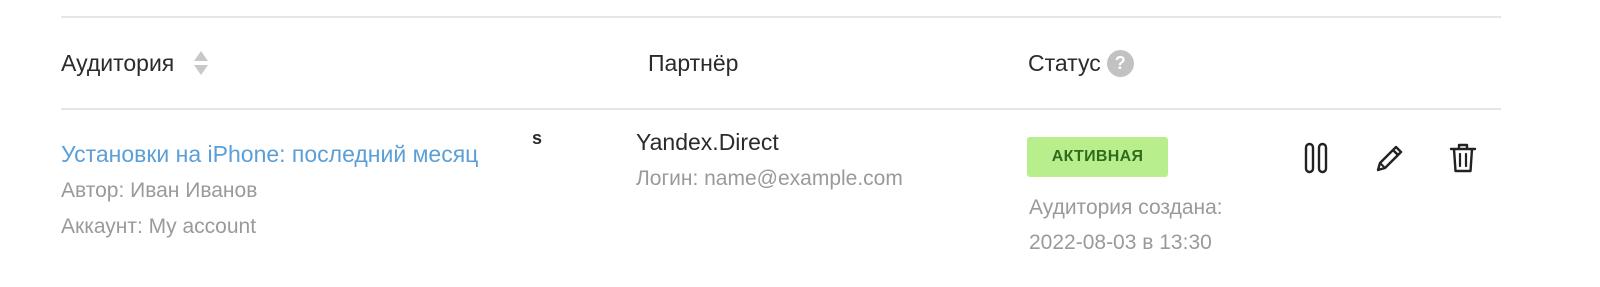  What do you see at coordinates (159, 190) in the screenshot?
I see `audience-author: Автор: Иван Иванов` at bounding box center [159, 190].